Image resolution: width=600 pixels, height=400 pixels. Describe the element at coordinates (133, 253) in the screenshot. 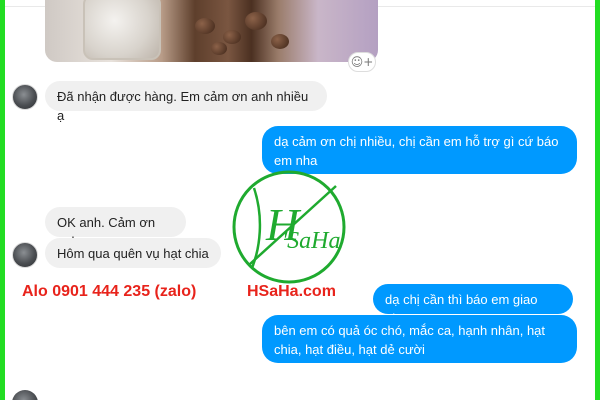

I see `received-message: Hôm qua quên vụ hạt chia` at that location.